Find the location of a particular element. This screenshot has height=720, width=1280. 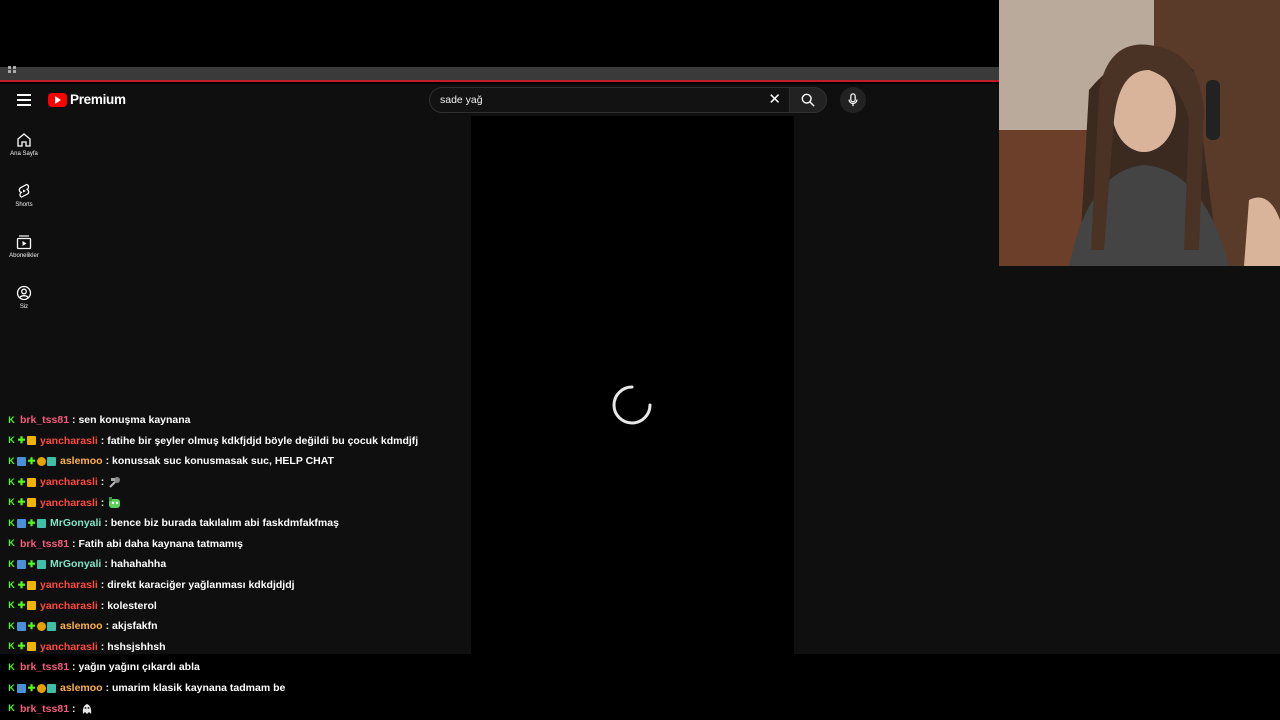

chat-text: : hahahahha is located at coordinates (135, 564).